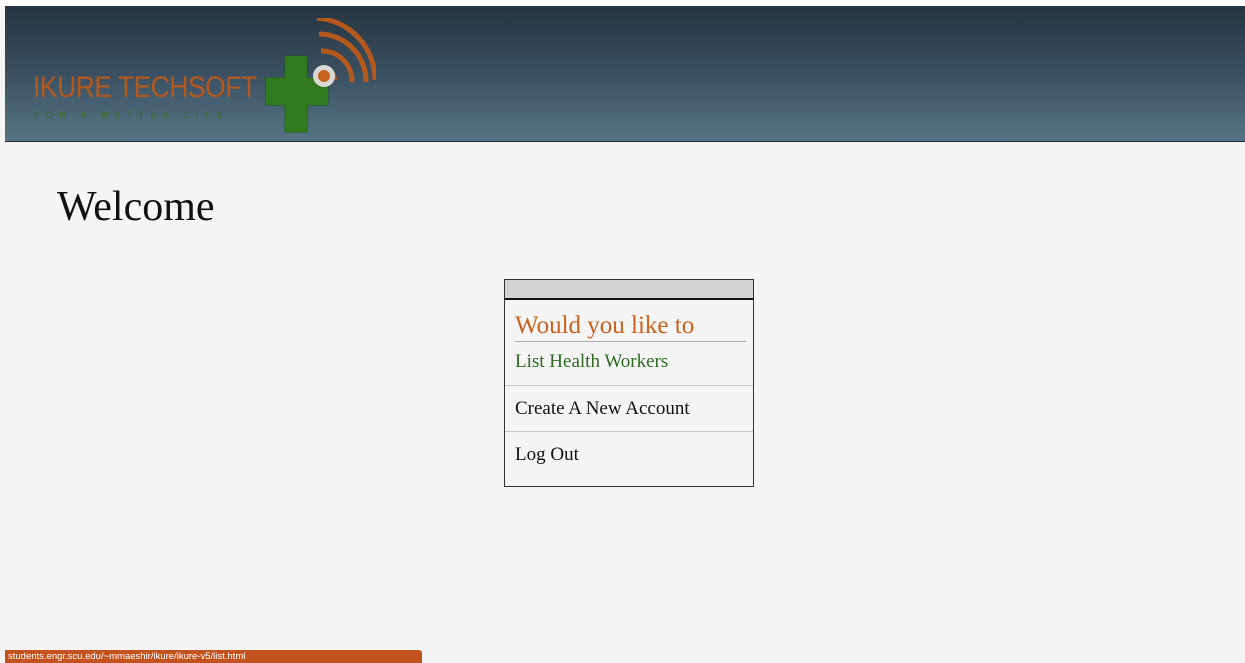  What do you see at coordinates (630, 326) in the screenshot?
I see `menu-prompt: Would you like to` at bounding box center [630, 326].